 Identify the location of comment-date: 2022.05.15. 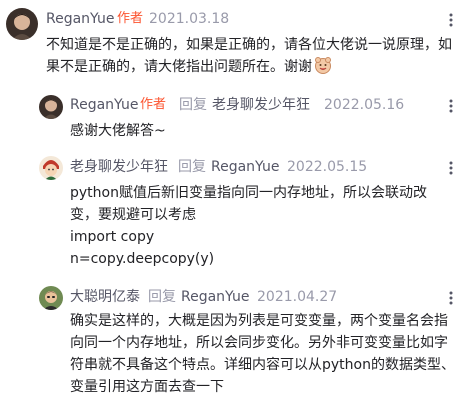
(327, 167).